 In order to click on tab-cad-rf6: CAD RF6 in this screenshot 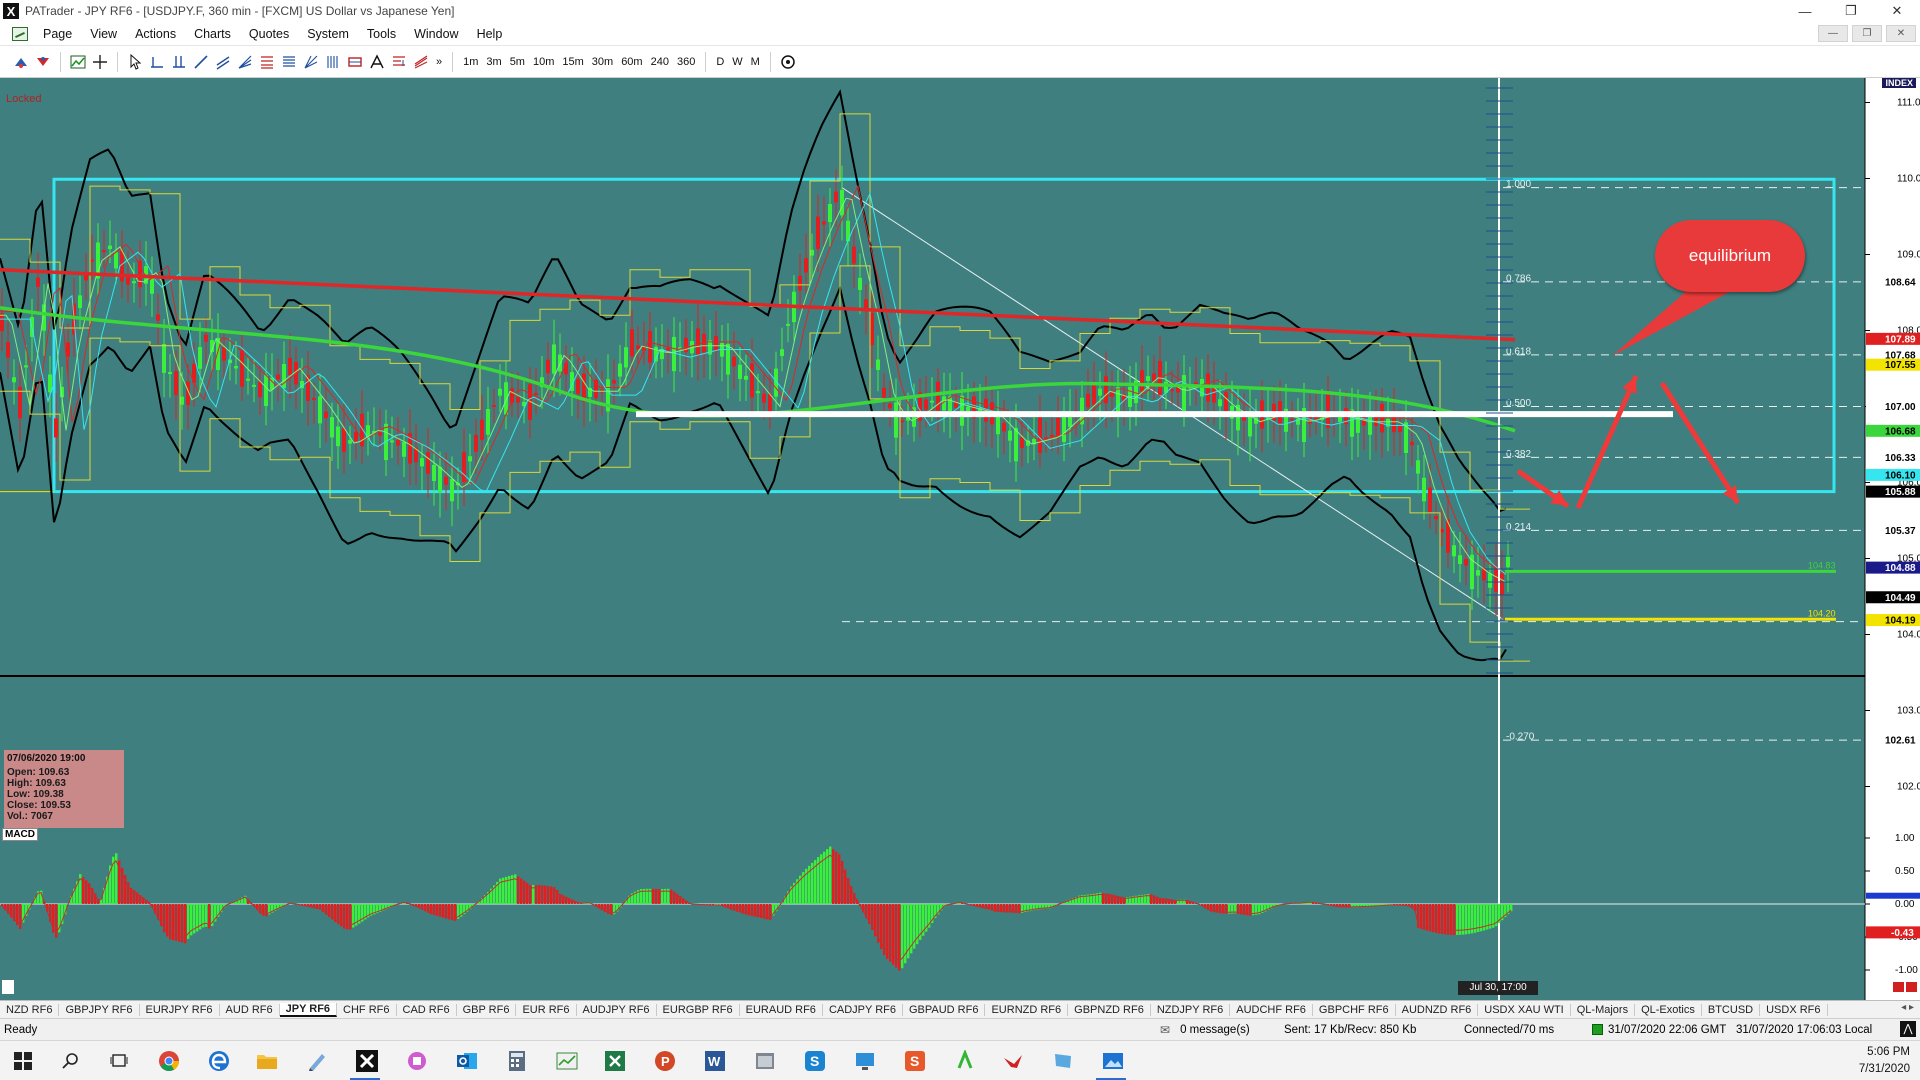, I will do `click(427, 1009)`.